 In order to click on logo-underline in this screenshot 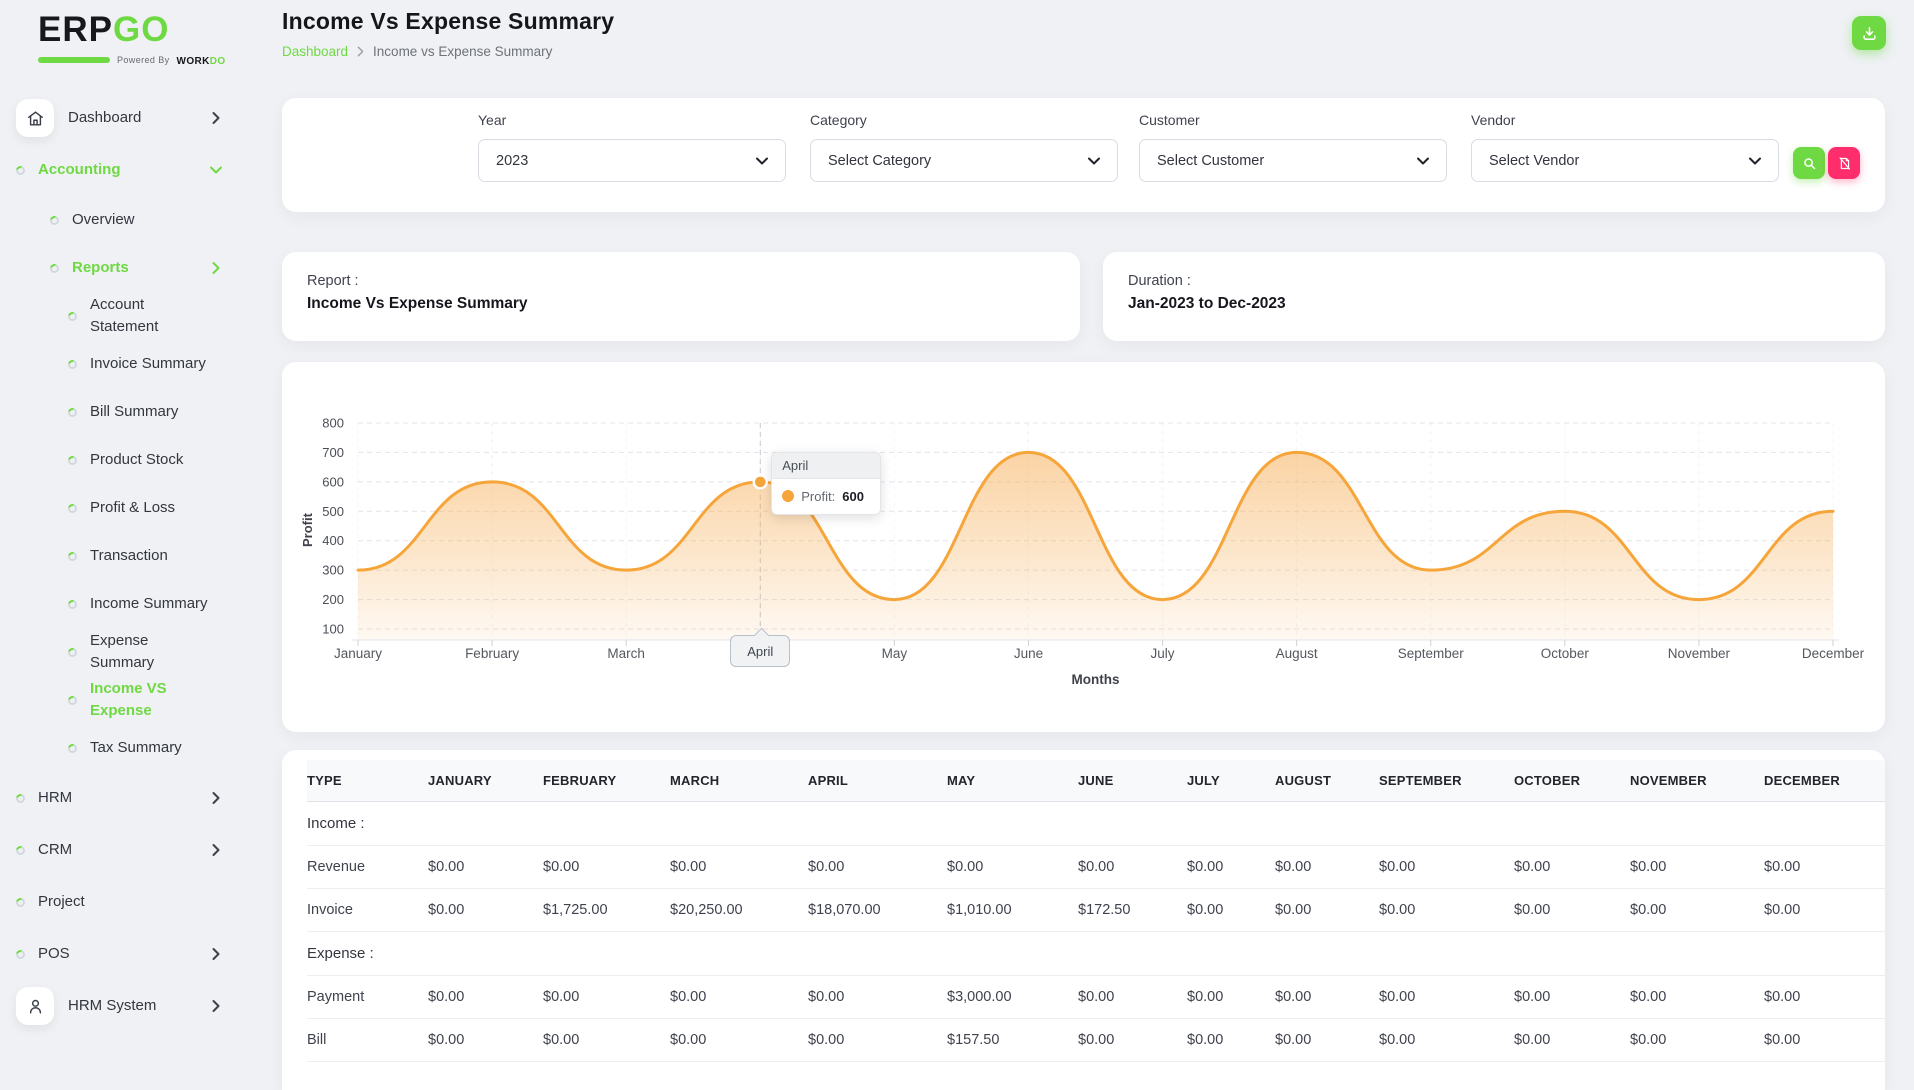, I will do `click(74, 60)`.